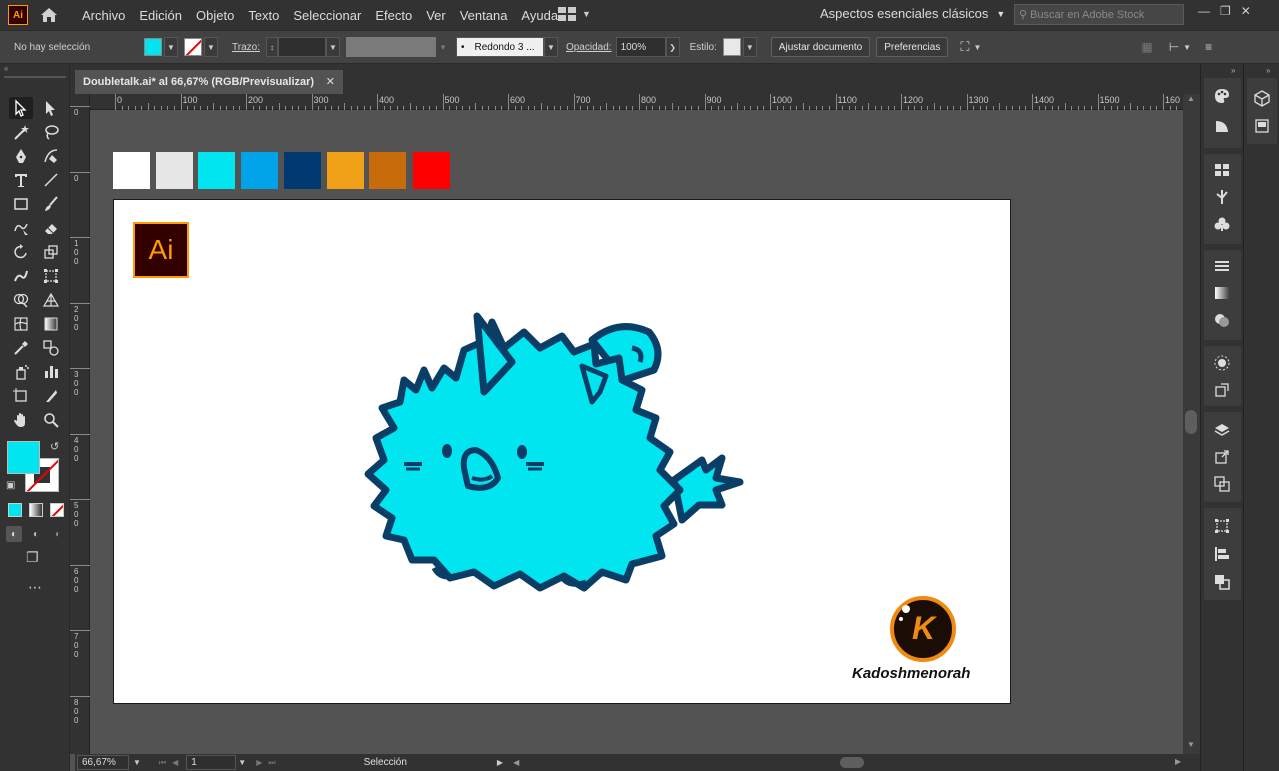 Image resolution: width=1279 pixels, height=771 pixels. I want to click on color-swatch-orange, so click(387, 170).